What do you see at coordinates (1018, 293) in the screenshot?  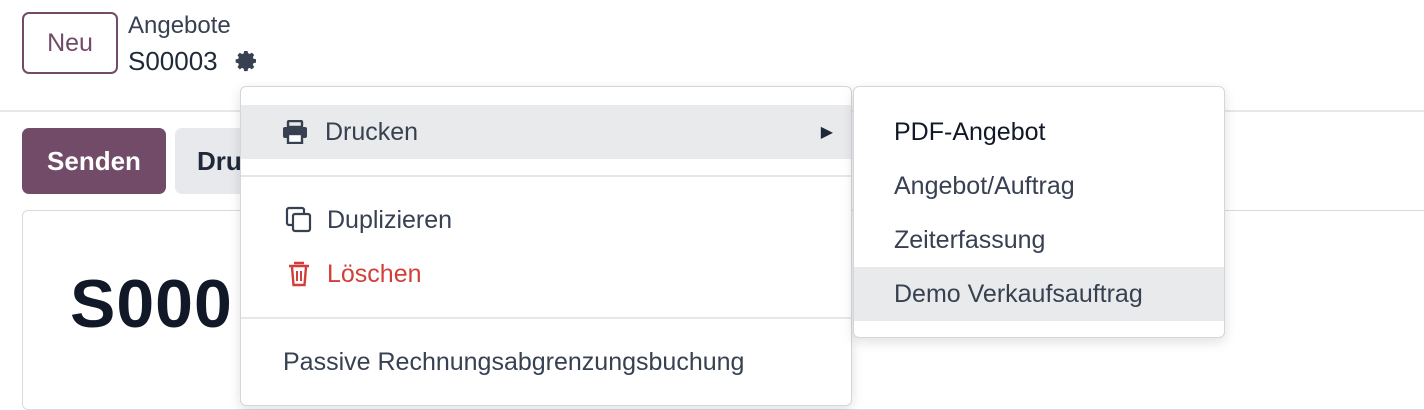 I see `submenu-item-label: Demo Verkaufsauftrag` at bounding box center [1018, 293].